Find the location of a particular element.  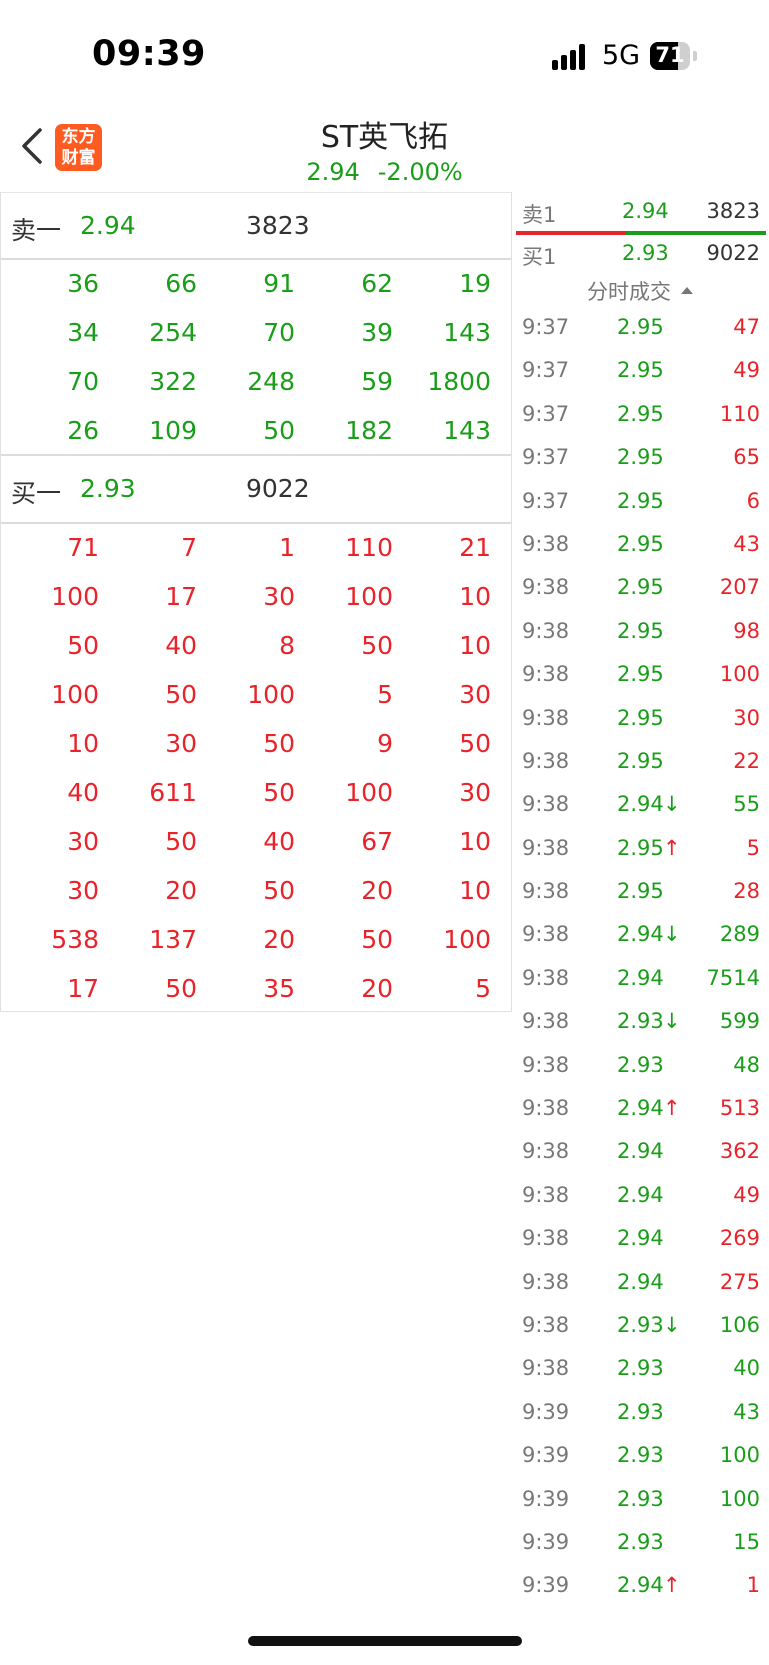

tick-volume: 5 is located at coordinates (753, 847).